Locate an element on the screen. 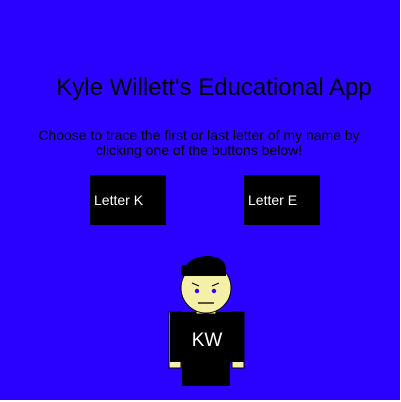 The width and height of the screenshot is (401, 402). character-legs is located at coordinates (206, 373).